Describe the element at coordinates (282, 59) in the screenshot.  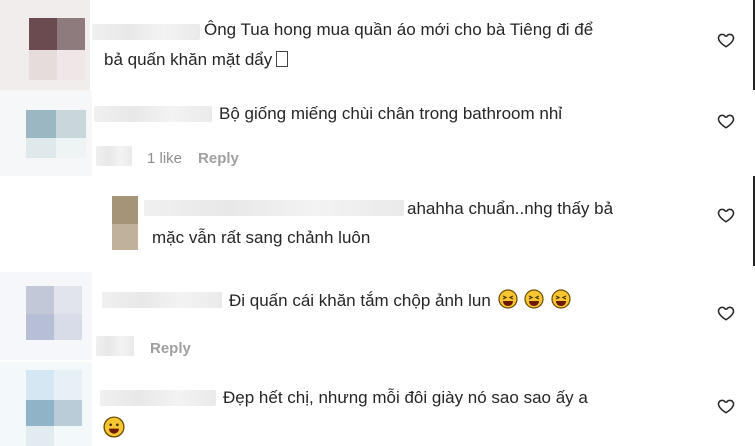
I see `missing-glyph-icon` at that location.